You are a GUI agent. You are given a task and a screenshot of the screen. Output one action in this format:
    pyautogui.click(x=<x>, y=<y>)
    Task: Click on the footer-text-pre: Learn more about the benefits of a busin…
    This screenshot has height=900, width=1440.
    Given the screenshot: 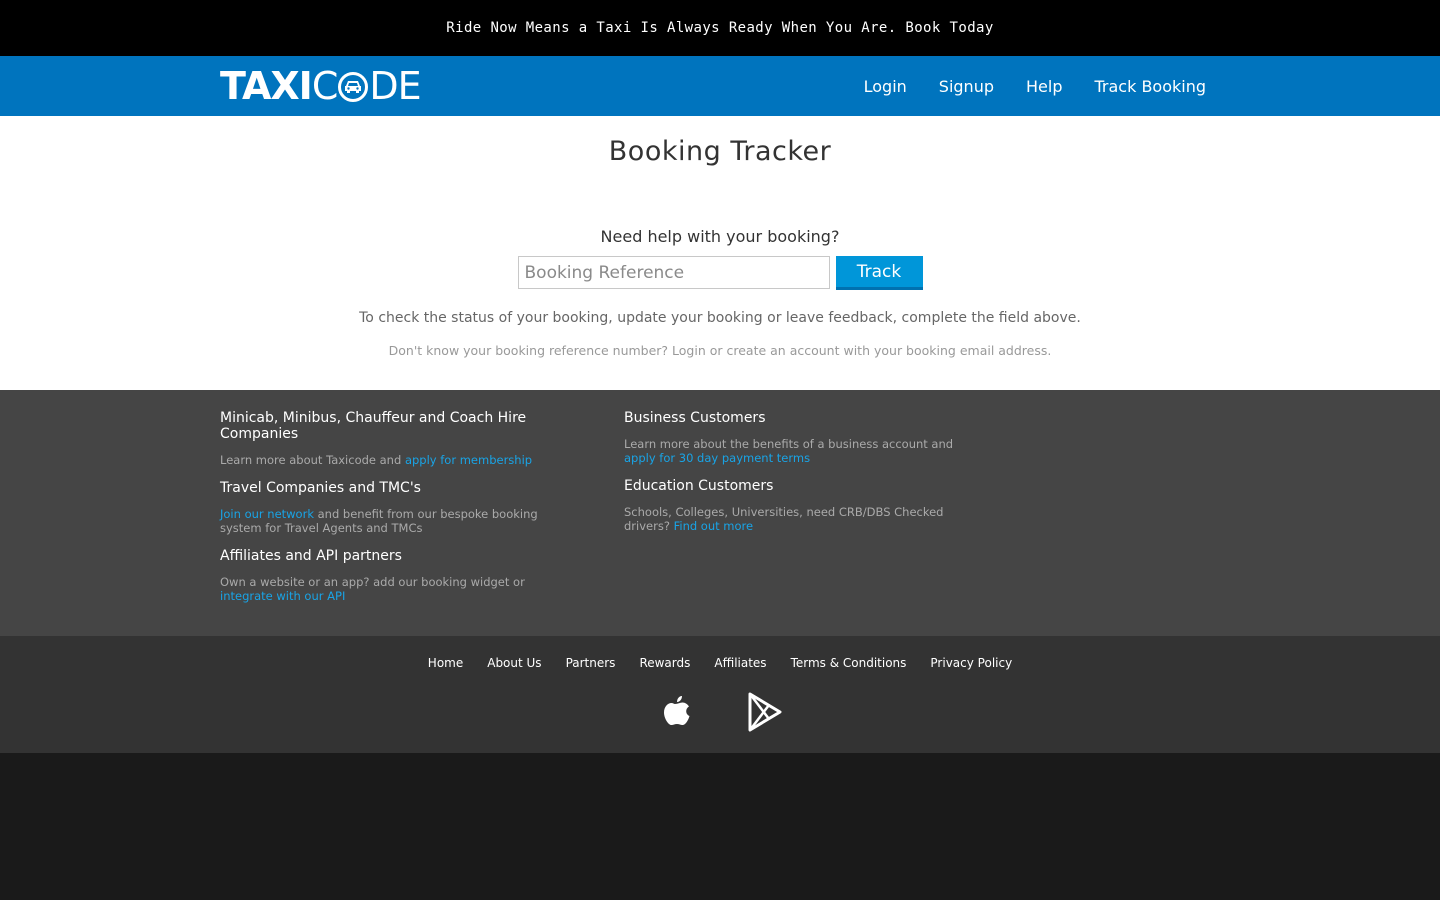 What is the action you would take?
    pyautogui.click(x=789, y=444)
    